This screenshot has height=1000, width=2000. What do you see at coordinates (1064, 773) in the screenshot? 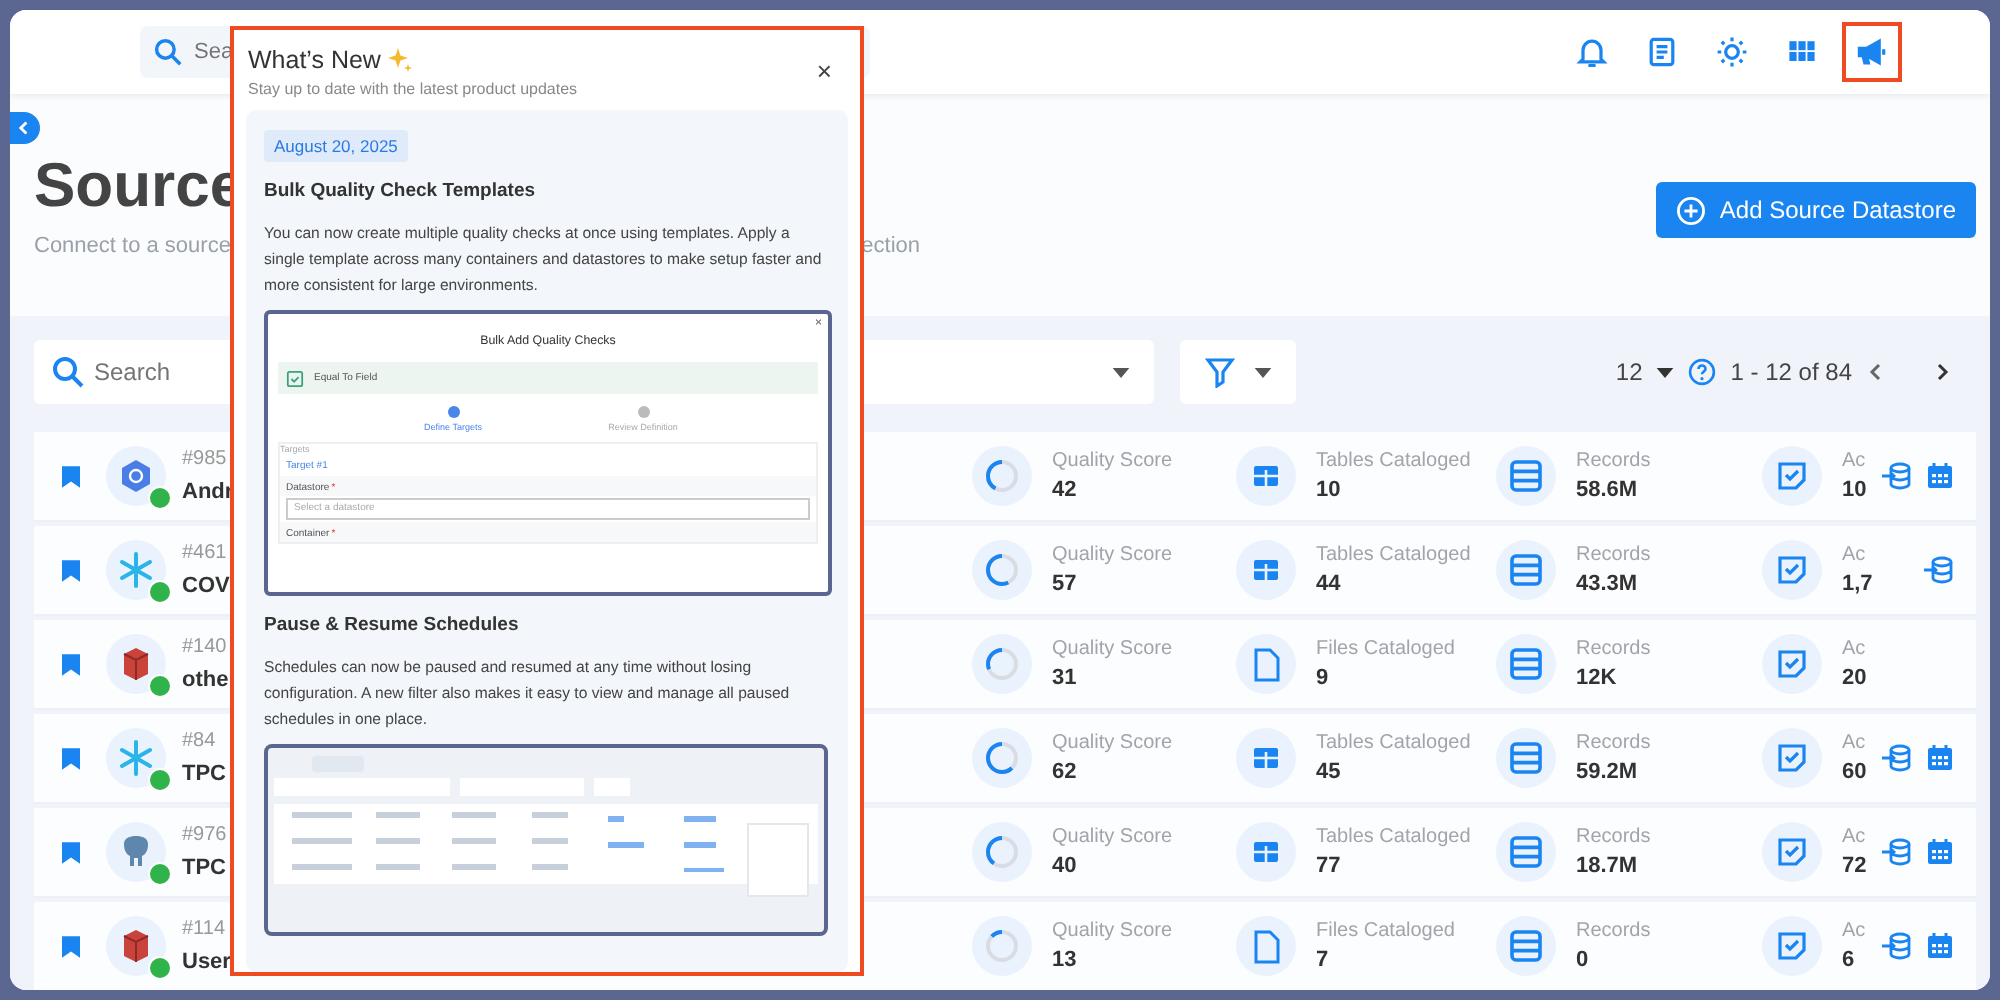
I see `metric-value: 62` at bounding box center [1064, 773].